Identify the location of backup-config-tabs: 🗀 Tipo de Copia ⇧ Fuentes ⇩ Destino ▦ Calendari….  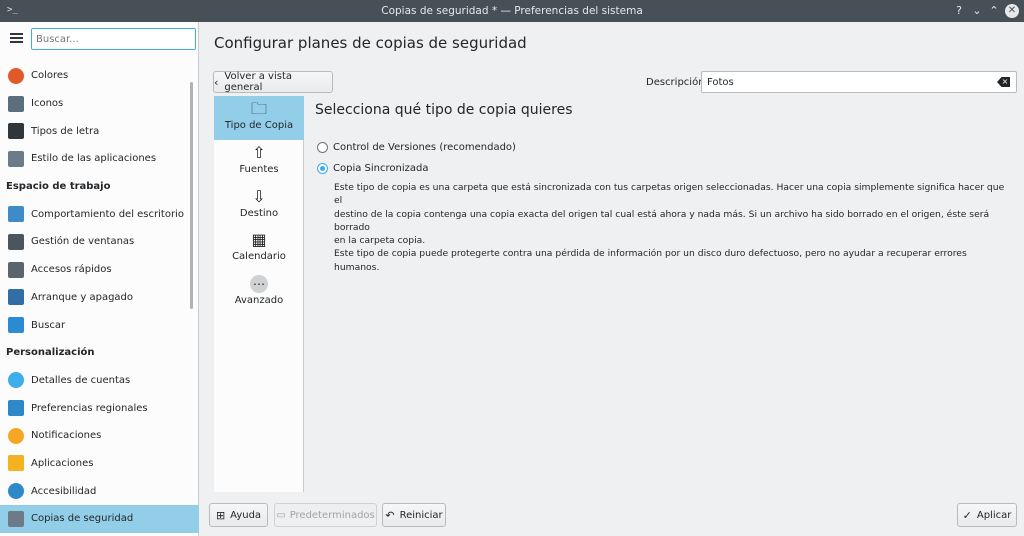
(259, 294).